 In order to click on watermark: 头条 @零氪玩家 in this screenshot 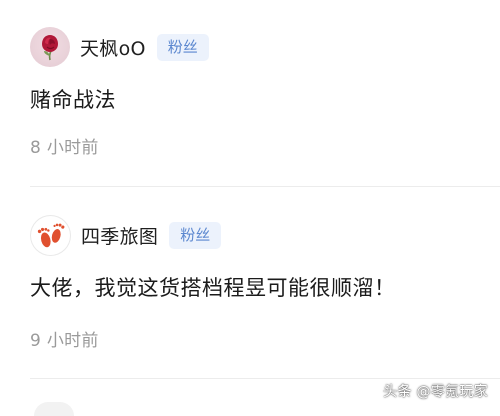, I will do `click(435, 392)`.